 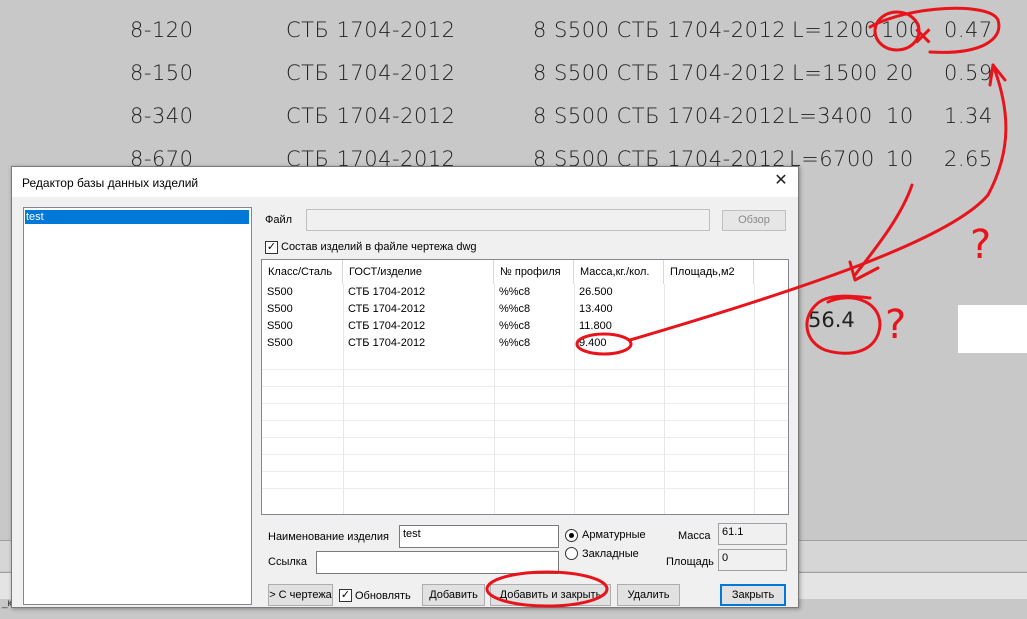 I want to click on link-input, so click(x=437, y=562).